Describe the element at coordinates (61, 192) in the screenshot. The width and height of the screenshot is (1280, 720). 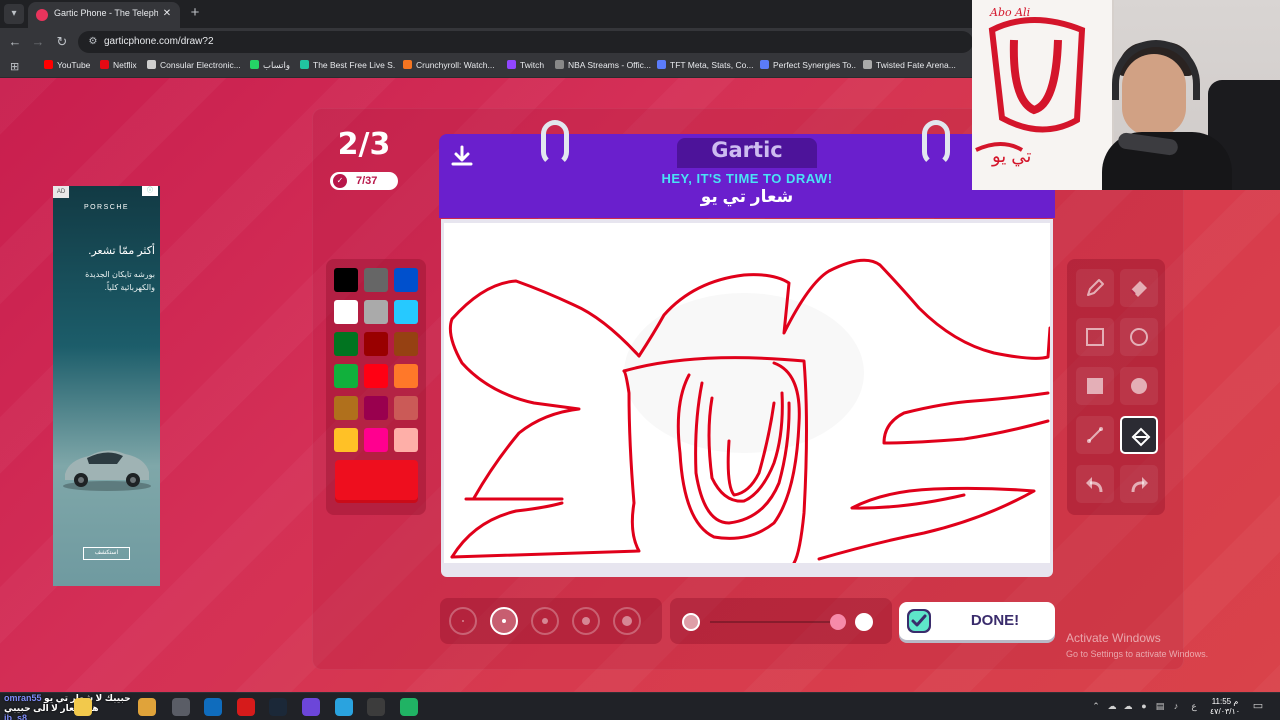
I see `ad-badge: AD` at that location.